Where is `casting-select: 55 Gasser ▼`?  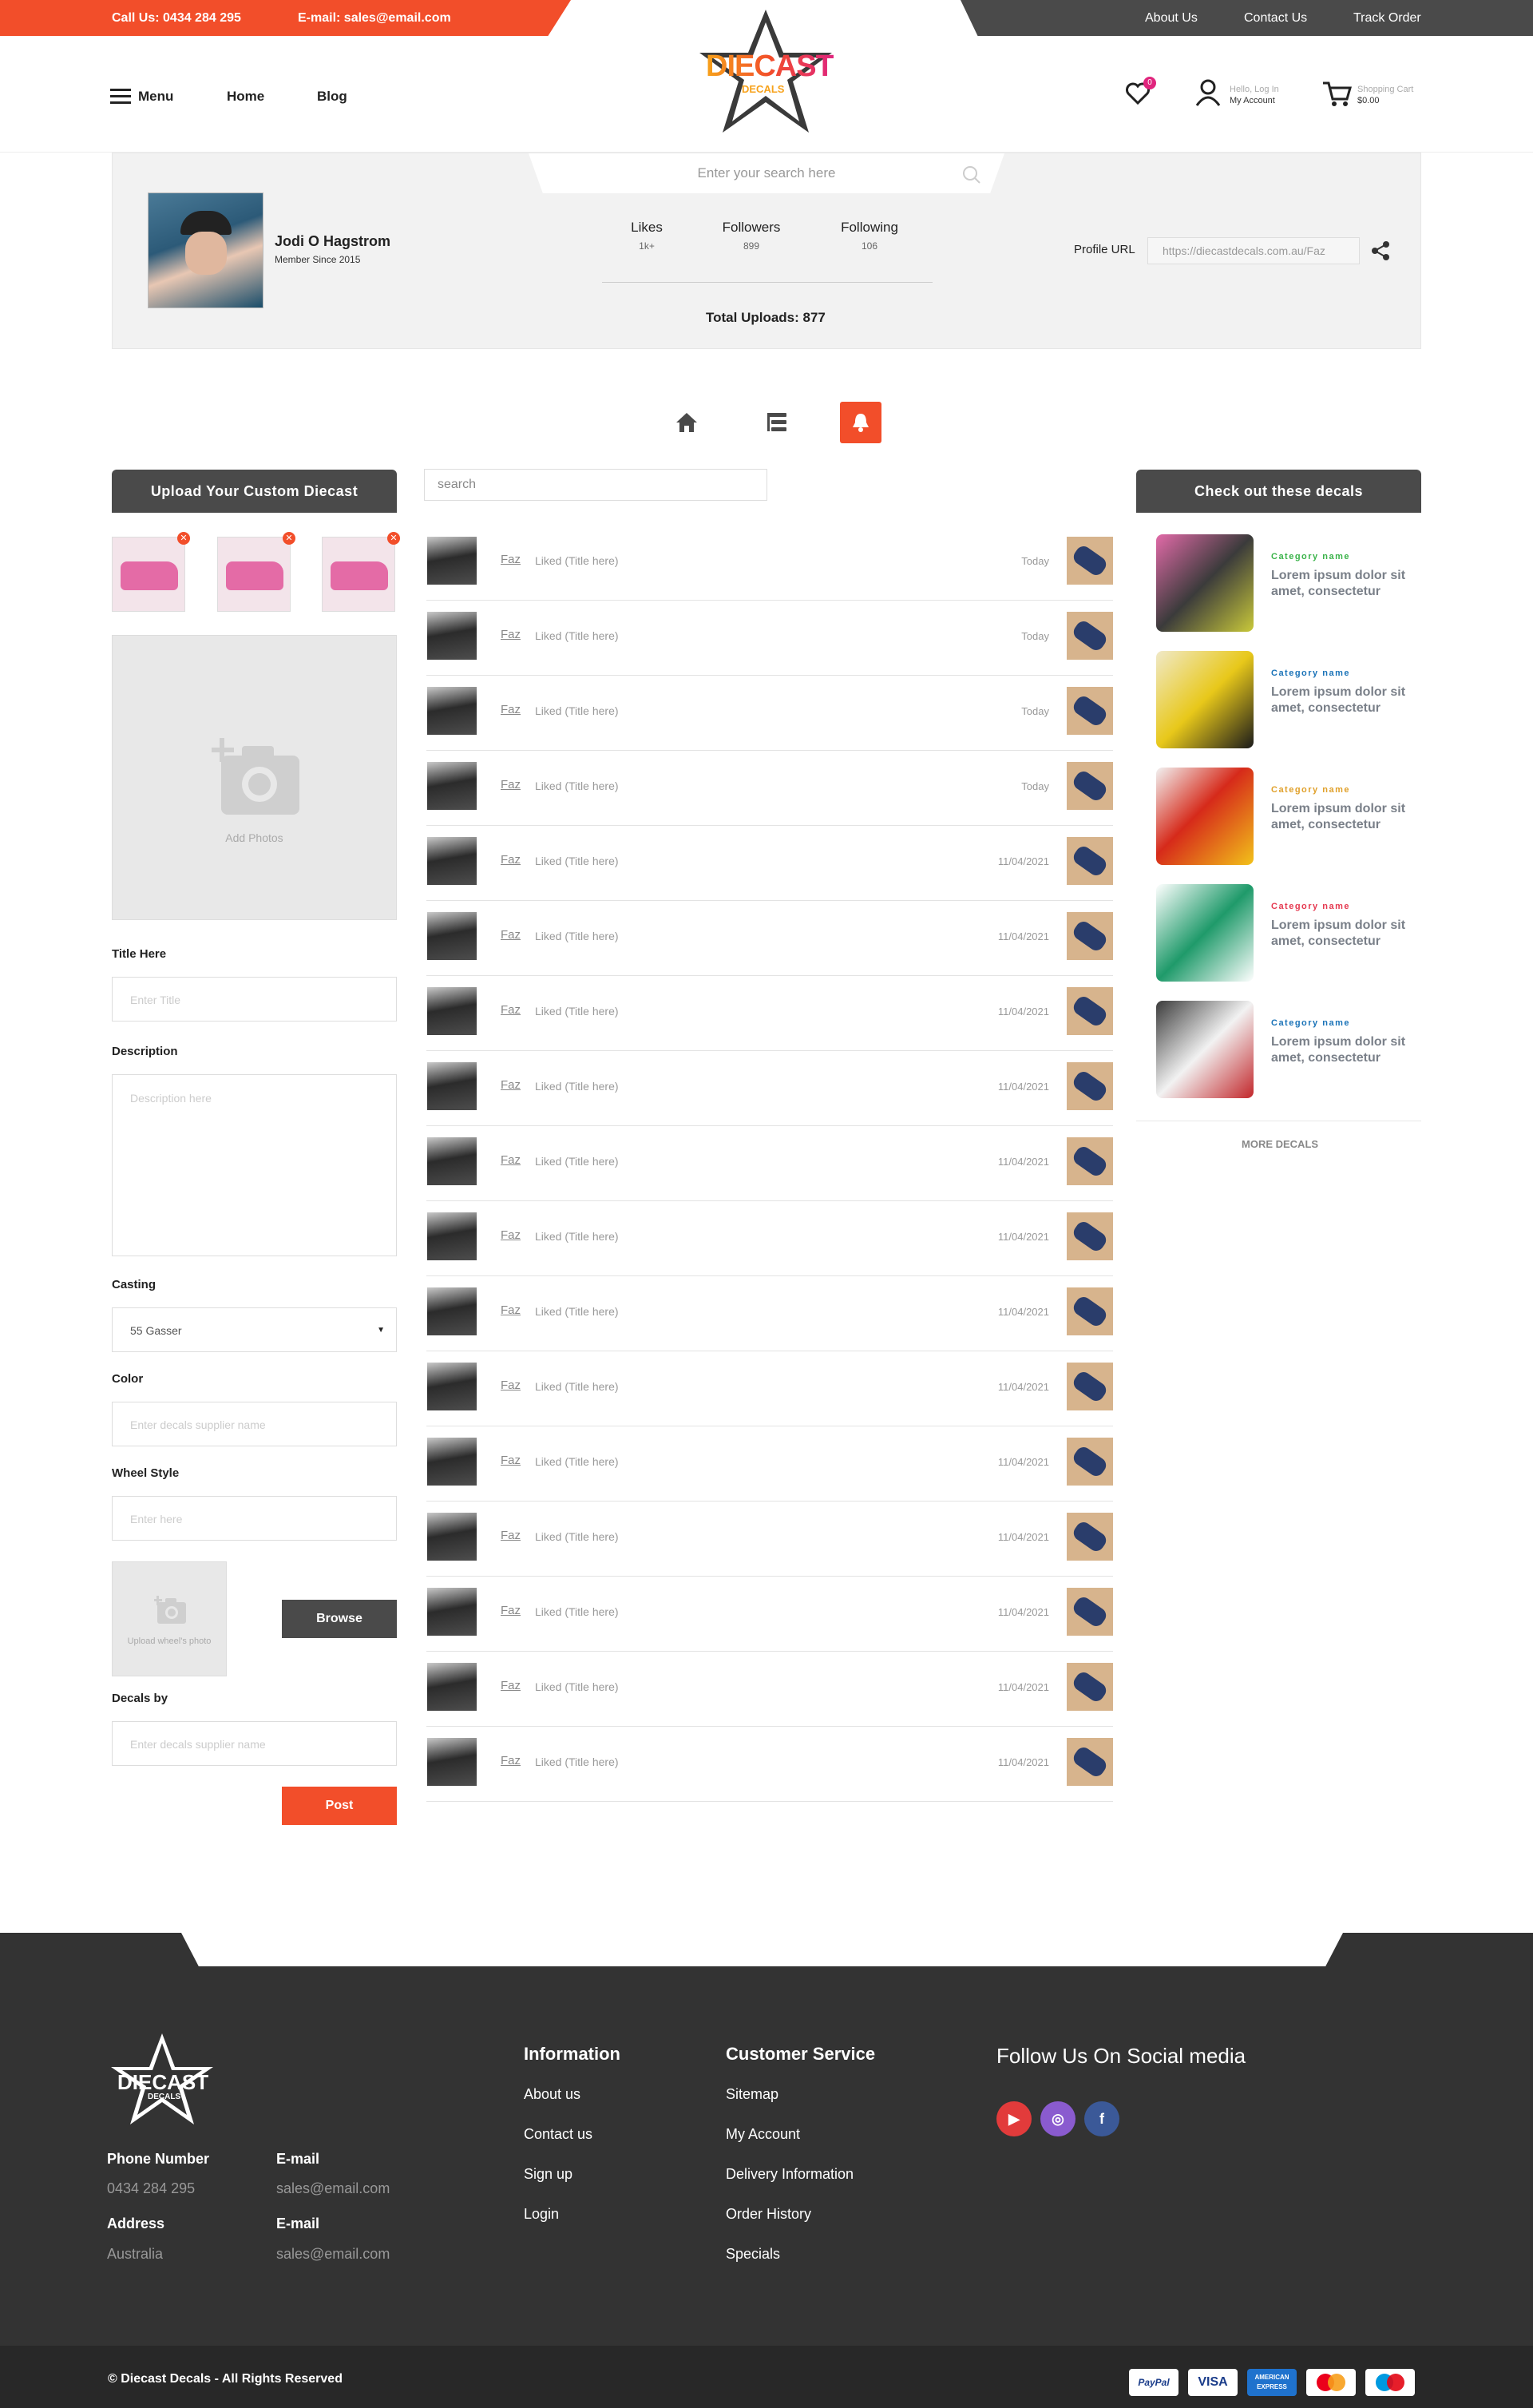
casting-select: 55 Gasser ▼ is located at coordinates (254, 1329).